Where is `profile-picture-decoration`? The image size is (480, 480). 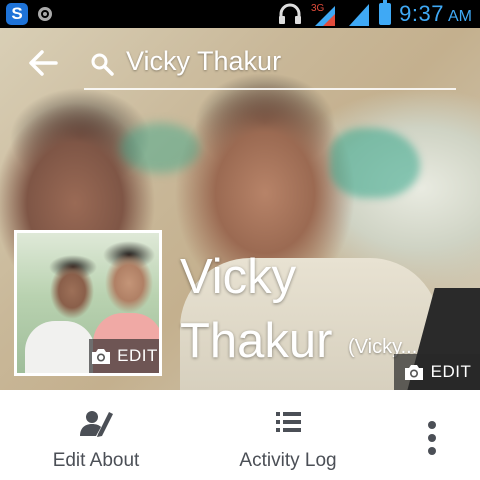 profile-picture-decoration is located at coordinates (60, 347).